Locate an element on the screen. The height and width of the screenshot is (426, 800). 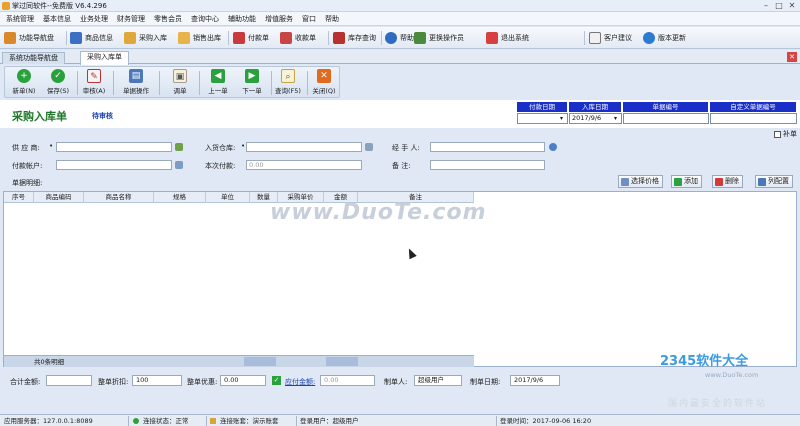
menu-tools: 辅助功能 is located at coordinates (242, 19).